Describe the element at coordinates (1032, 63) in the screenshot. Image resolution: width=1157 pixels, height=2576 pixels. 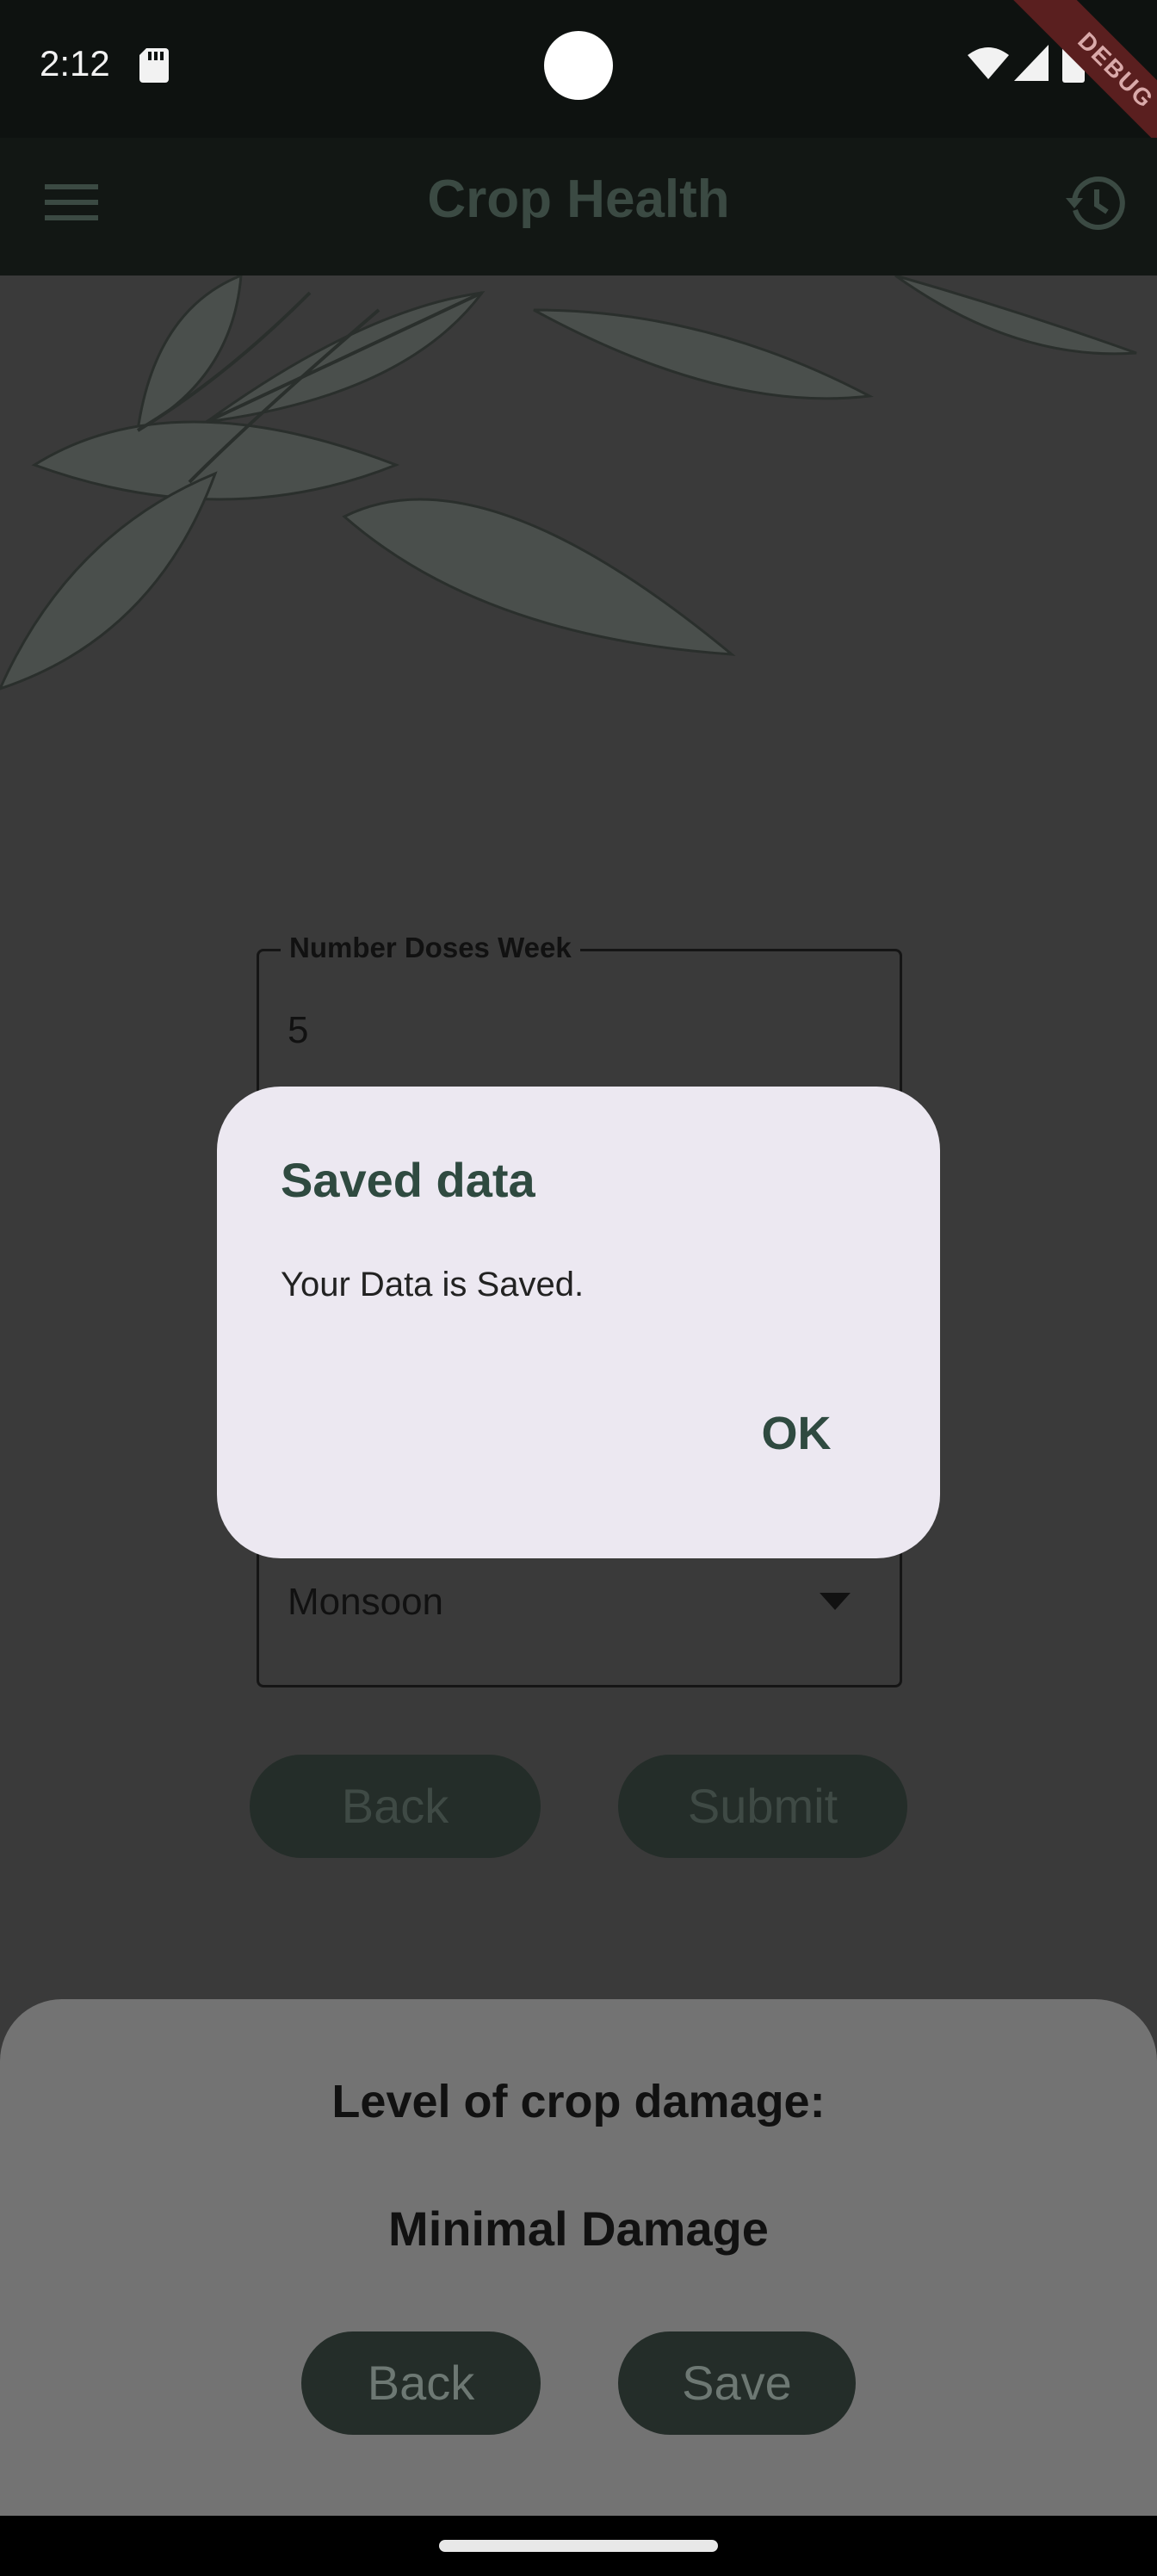
I see `signal-icon` at that location.